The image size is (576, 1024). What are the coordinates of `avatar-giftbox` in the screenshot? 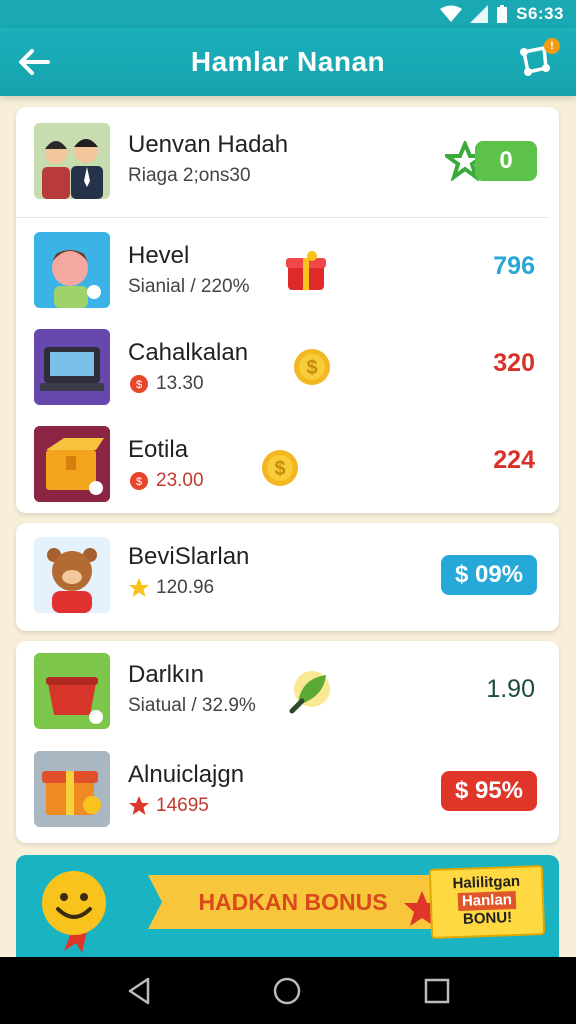 It's located at (72, 789).